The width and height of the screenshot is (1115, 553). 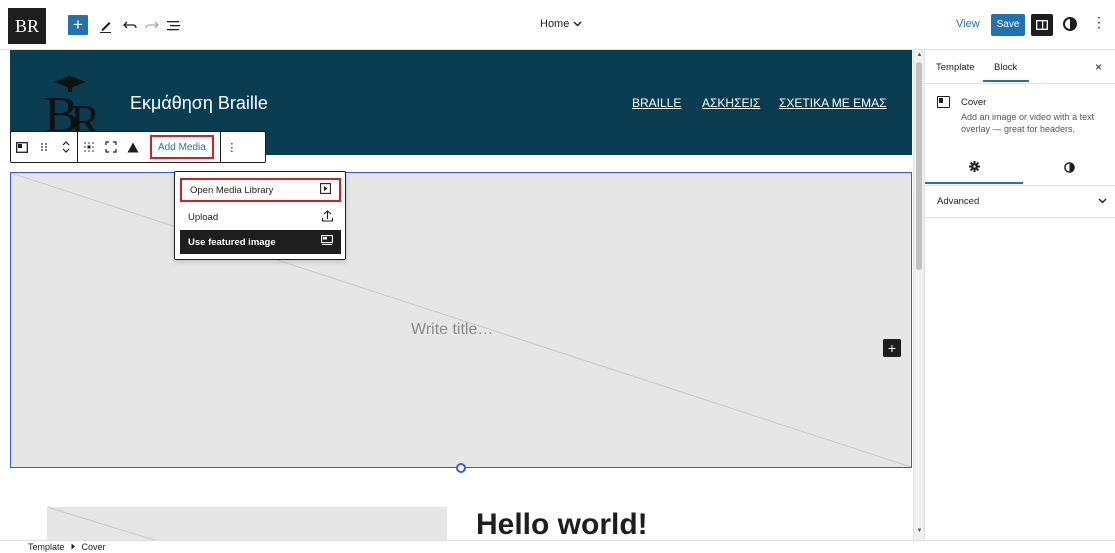 I want to click on block-toolbar: Add Media ⋮, so click(x=138, y=147).